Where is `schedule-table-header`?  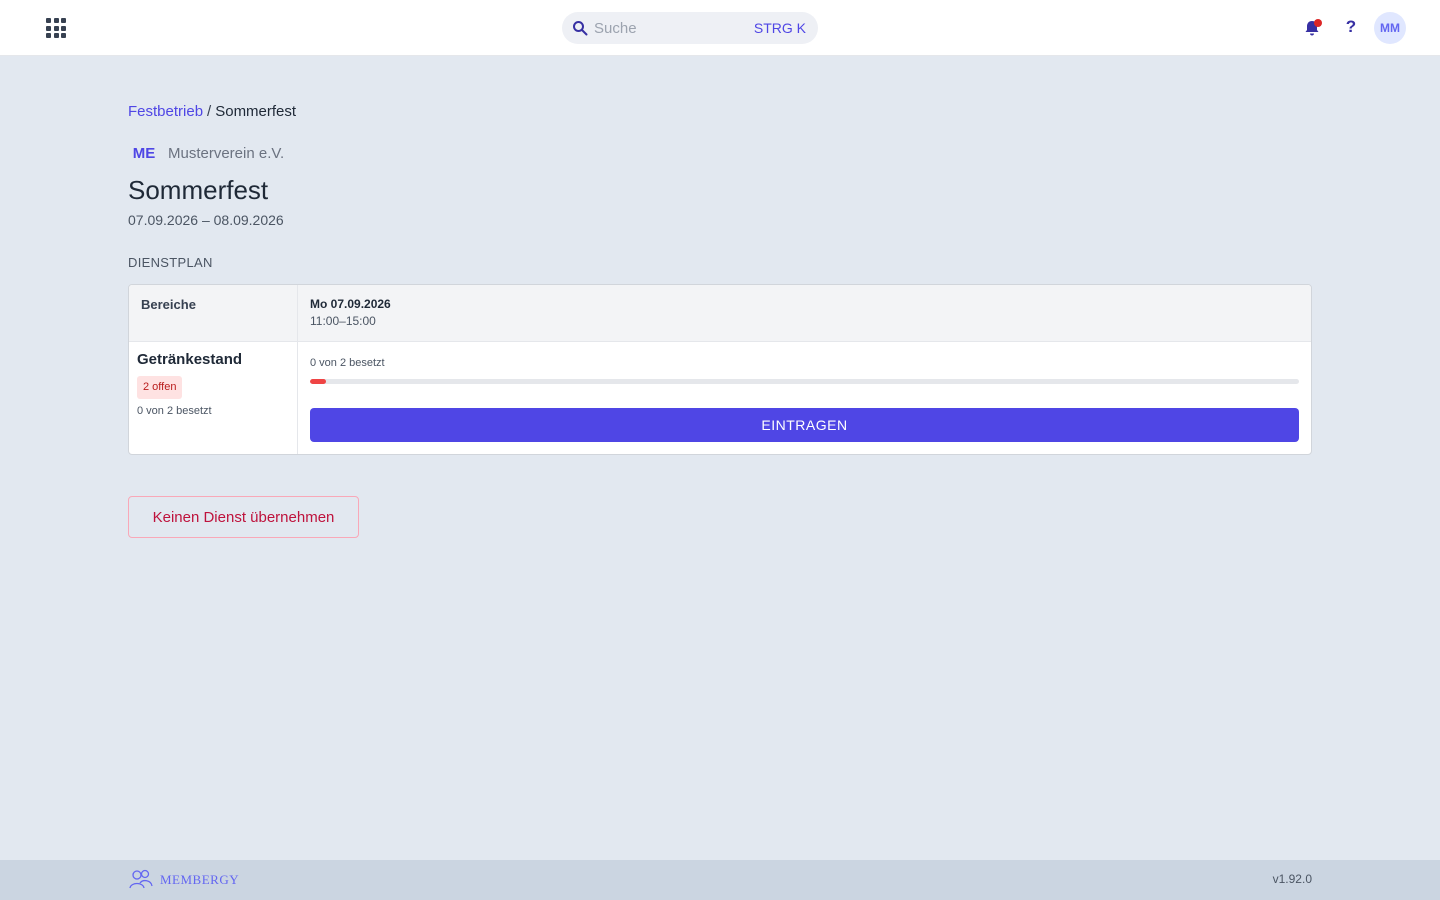 schedule-table-header is located at coordinates (720, 313).